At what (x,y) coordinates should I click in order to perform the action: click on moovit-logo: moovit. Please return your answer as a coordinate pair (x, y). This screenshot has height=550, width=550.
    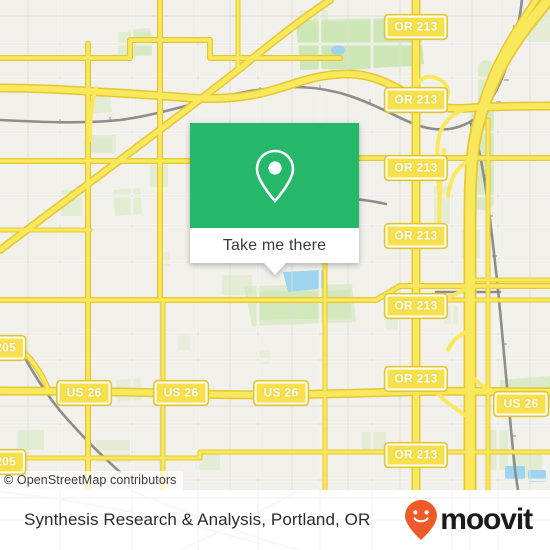
    Looking at the image, I should click on (468, 520).